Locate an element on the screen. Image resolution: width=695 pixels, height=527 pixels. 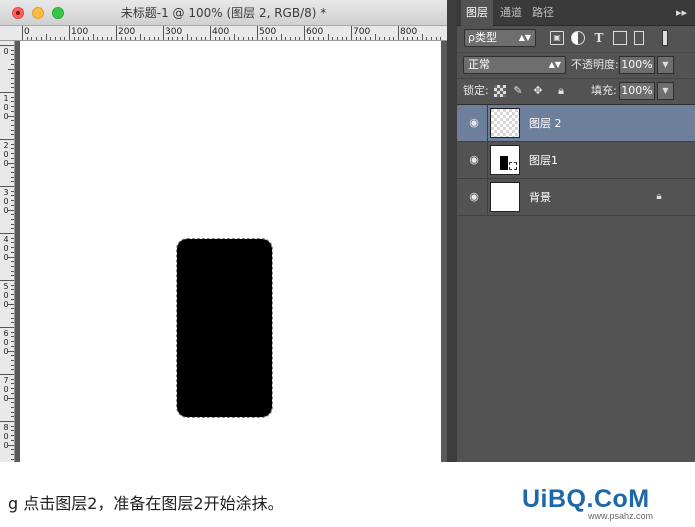
lock-image-pixels-icon: ✎ is located at coordinates (518, 91).